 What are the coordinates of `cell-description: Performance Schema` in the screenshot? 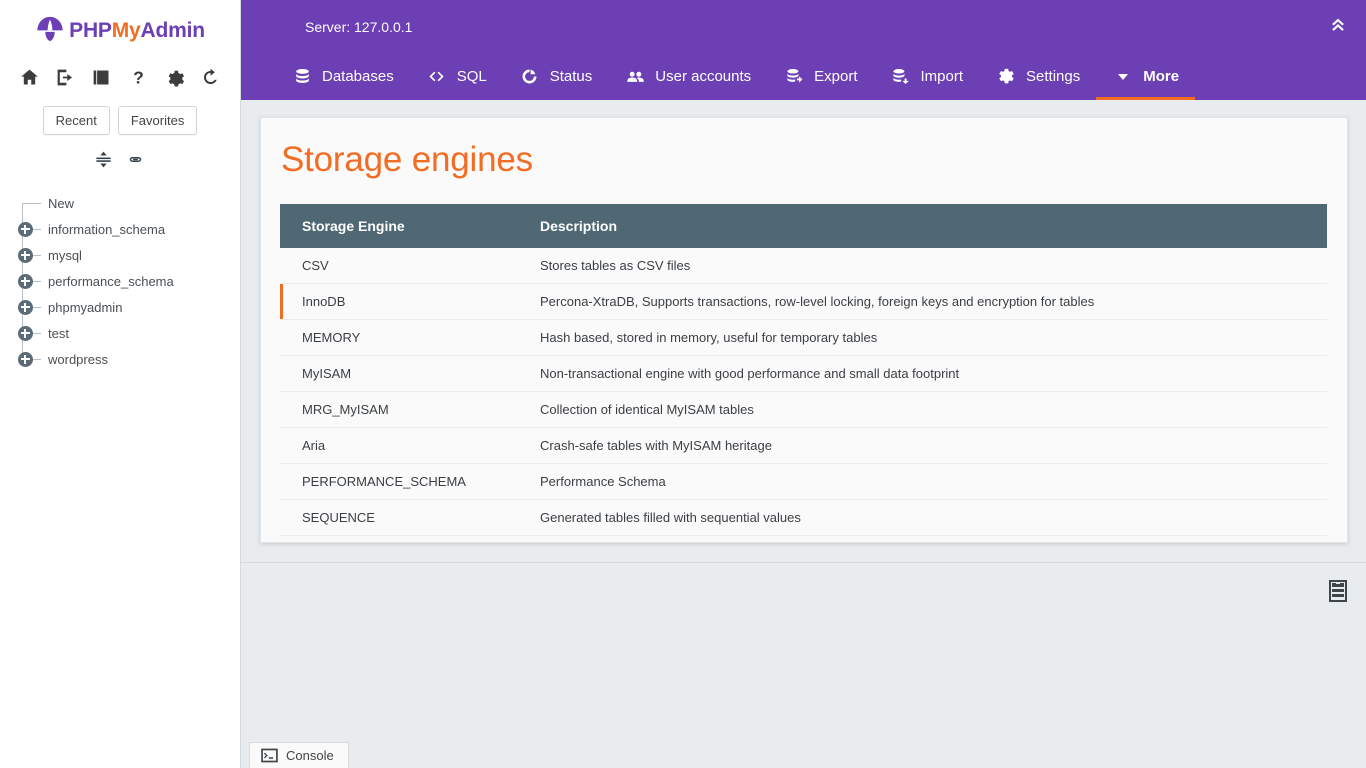 It's located at (923, 481).